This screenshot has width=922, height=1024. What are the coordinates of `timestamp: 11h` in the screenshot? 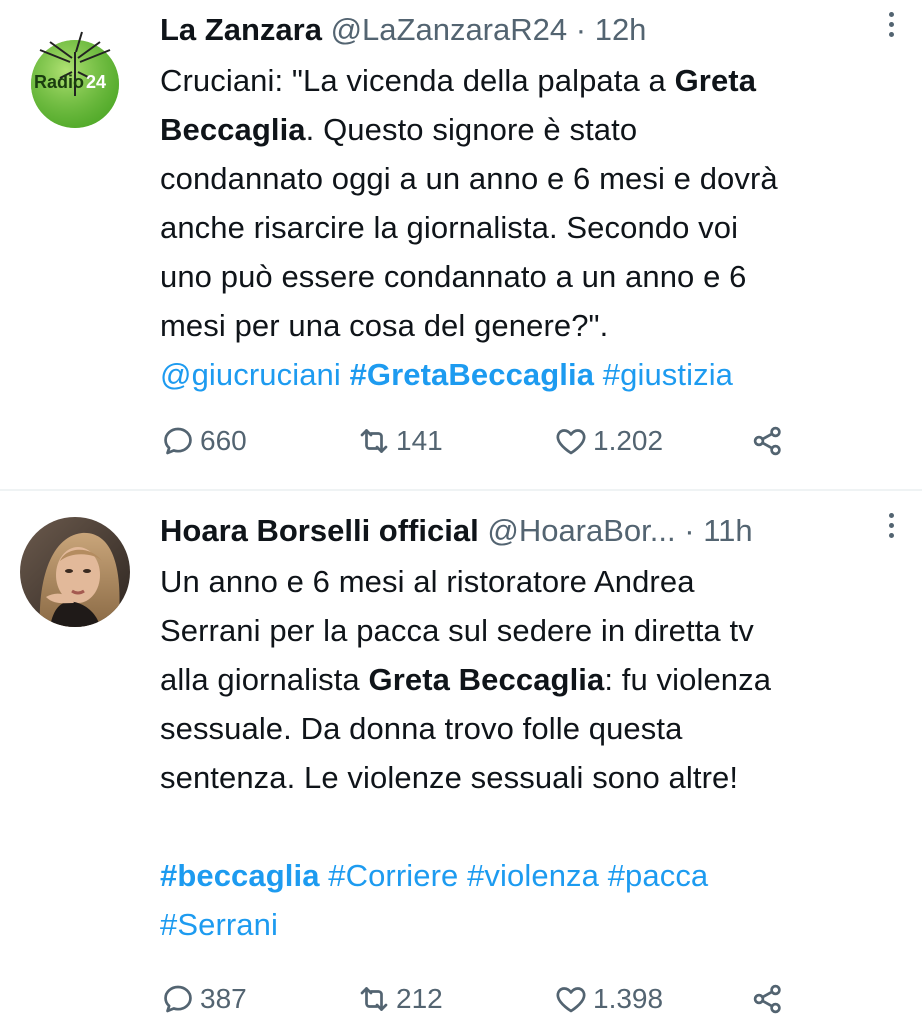 It's located at (727, 530).